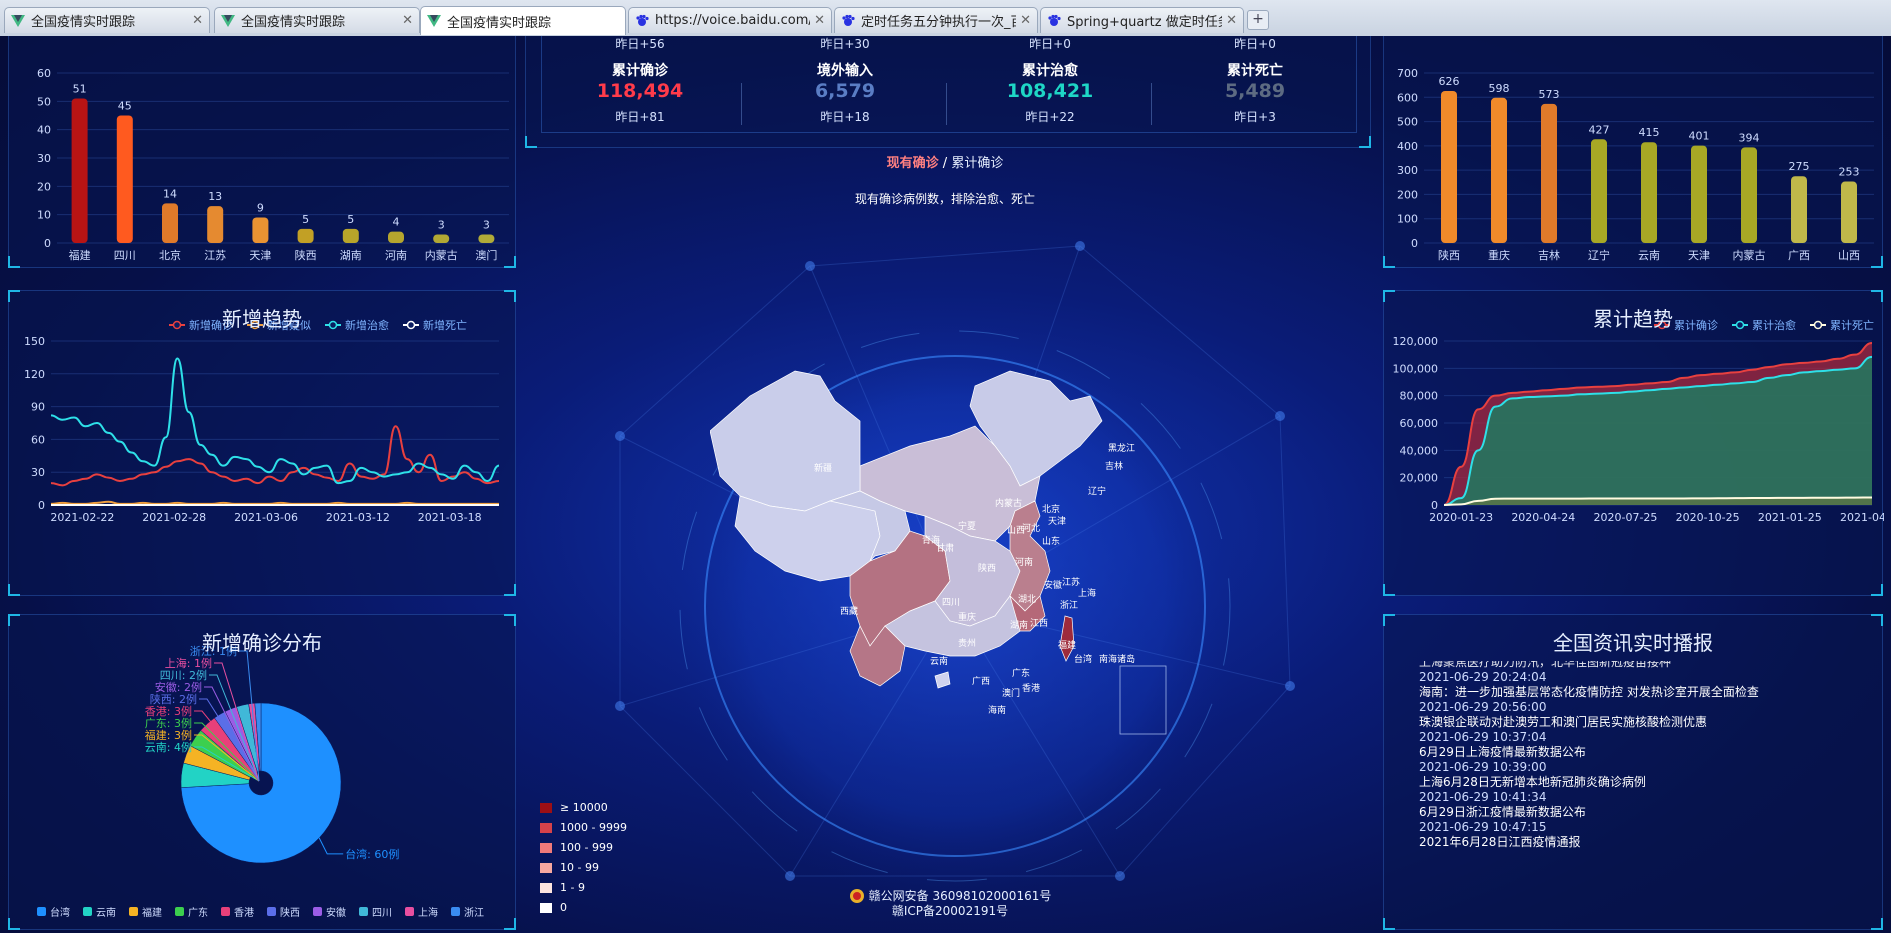 The width and height of the screenshot is (1891, 933). I want to click on browser-tab-5: 定时任务五分钟执行一次_百 ✕, so click(936, 20).